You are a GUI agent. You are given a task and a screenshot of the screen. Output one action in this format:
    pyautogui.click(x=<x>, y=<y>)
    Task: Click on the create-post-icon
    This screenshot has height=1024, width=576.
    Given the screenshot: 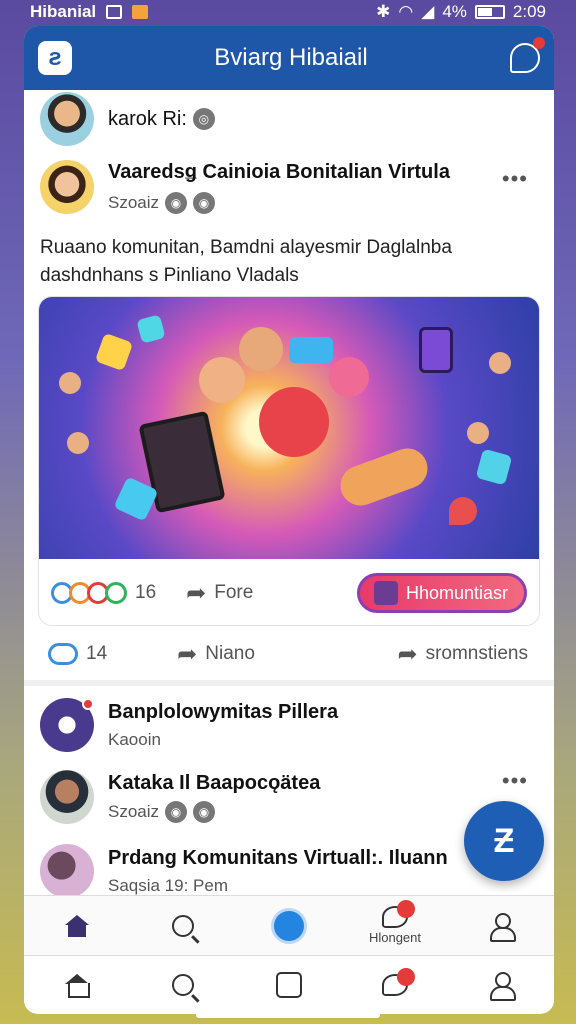 What is the action you would take?
    pyautogui.click(x=289, y=925)
    